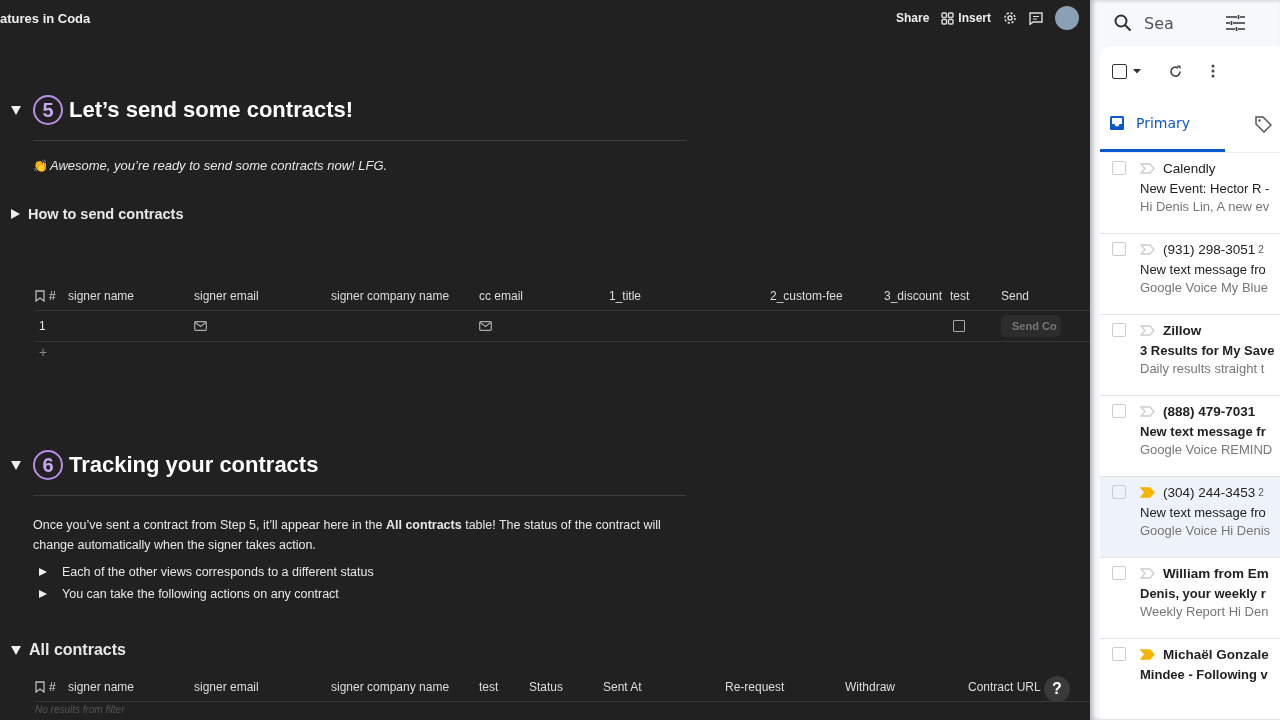 The image size is (1280, 720). What do you see at coordinates (1213, 71) in the screenshot?
I see `more-options-icon` at bounding box center [1213, 71].